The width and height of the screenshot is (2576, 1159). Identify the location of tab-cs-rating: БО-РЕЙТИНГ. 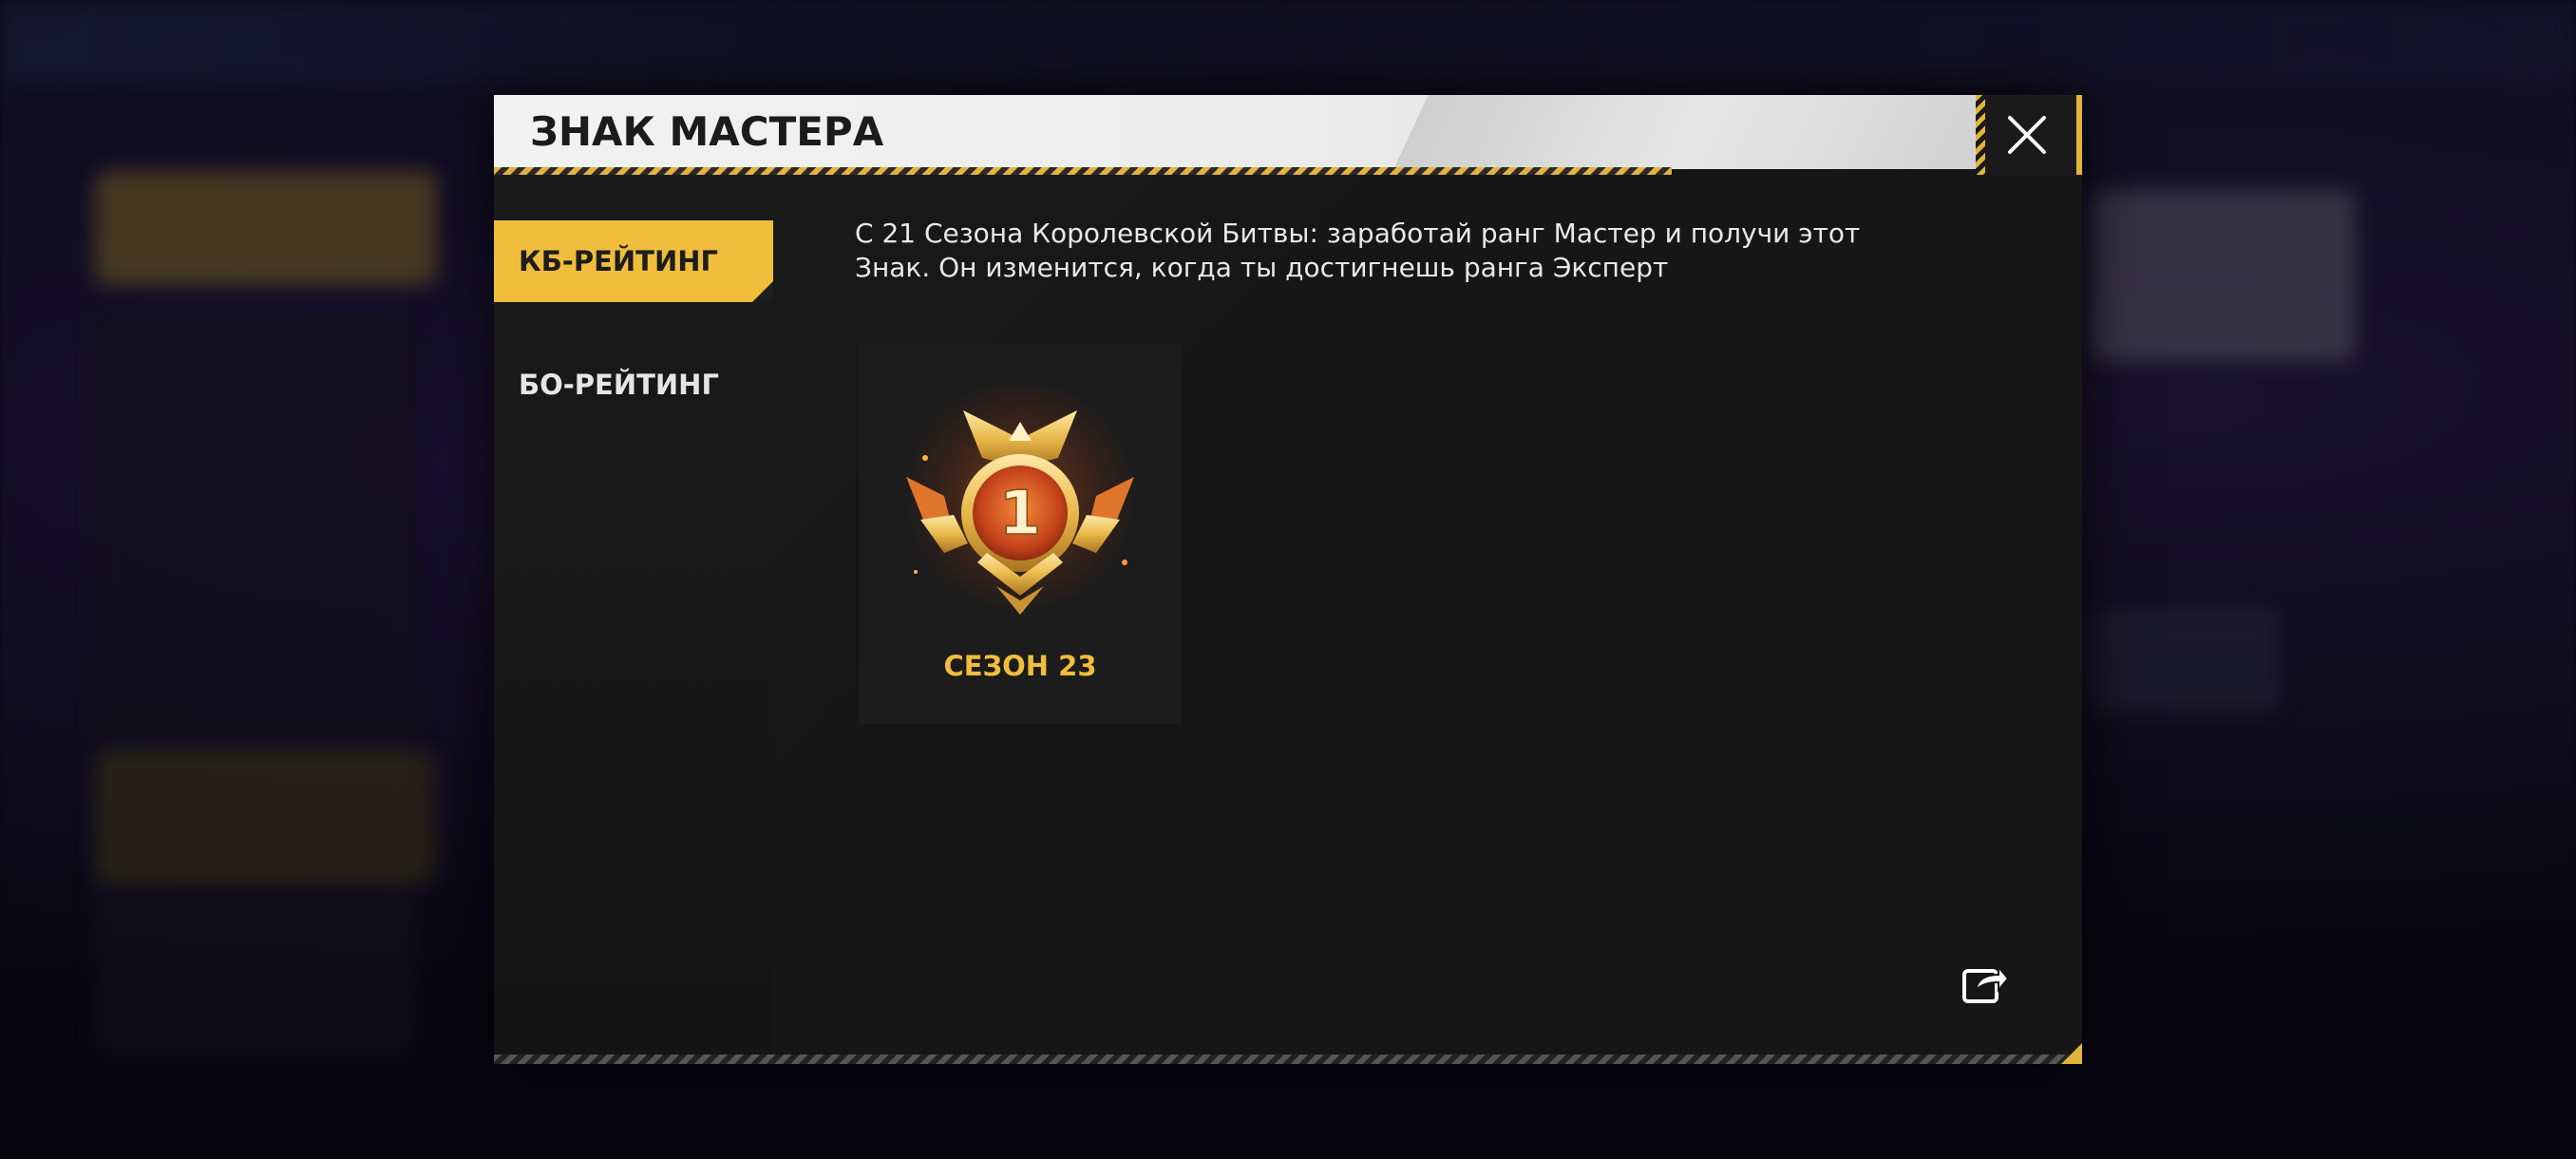
(633, 385).